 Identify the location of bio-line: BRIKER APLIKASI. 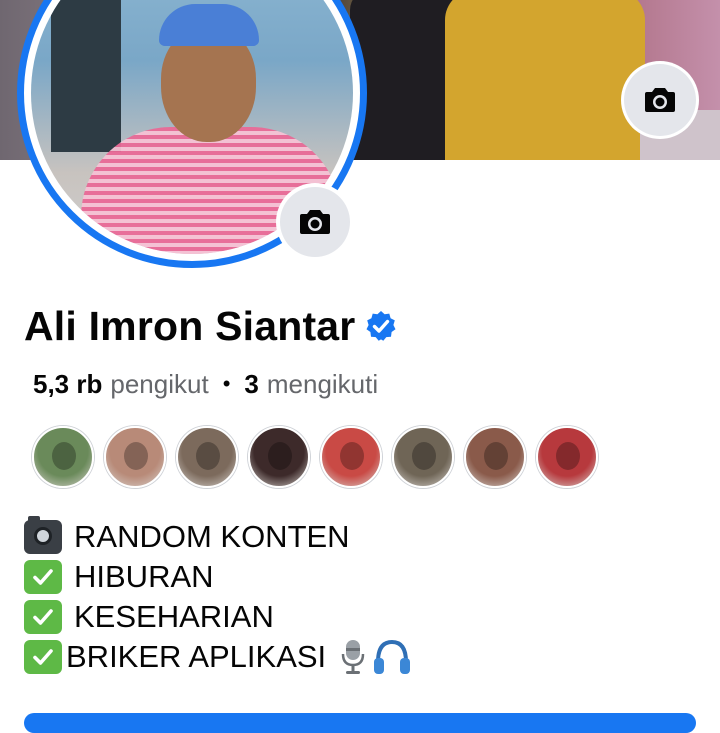
(218, 657).